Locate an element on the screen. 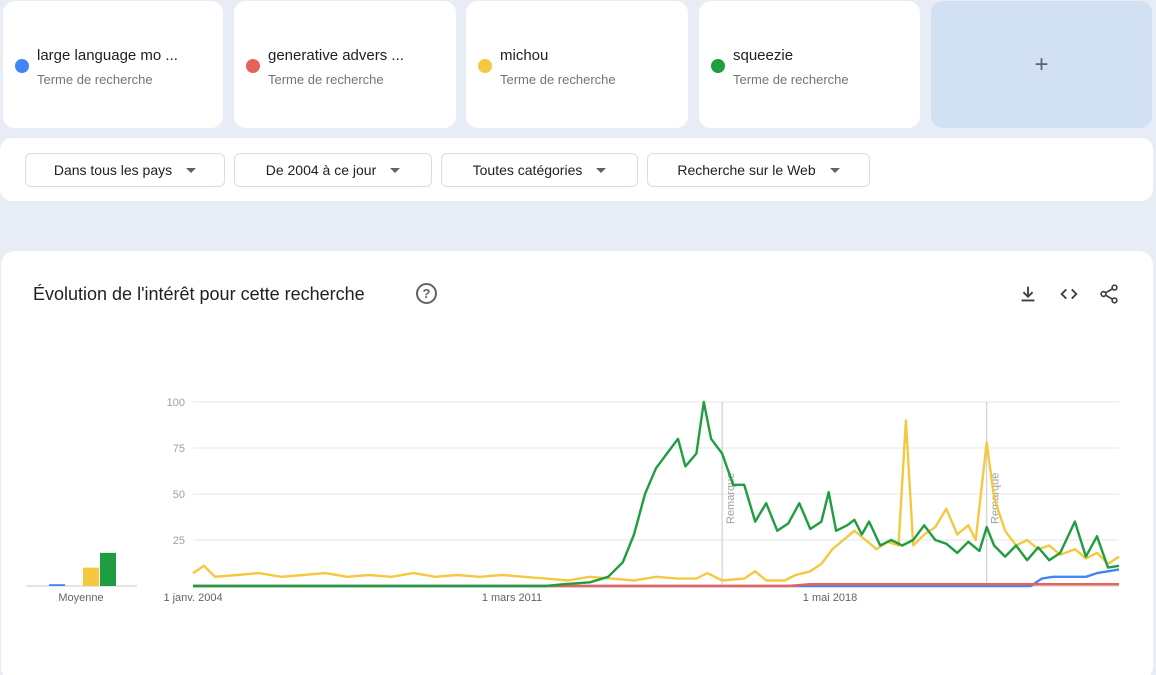 The height and width of the screenshot is (675, 1156). x-tick-label: 1 mars 2011 is located at coordinates (512, 598).